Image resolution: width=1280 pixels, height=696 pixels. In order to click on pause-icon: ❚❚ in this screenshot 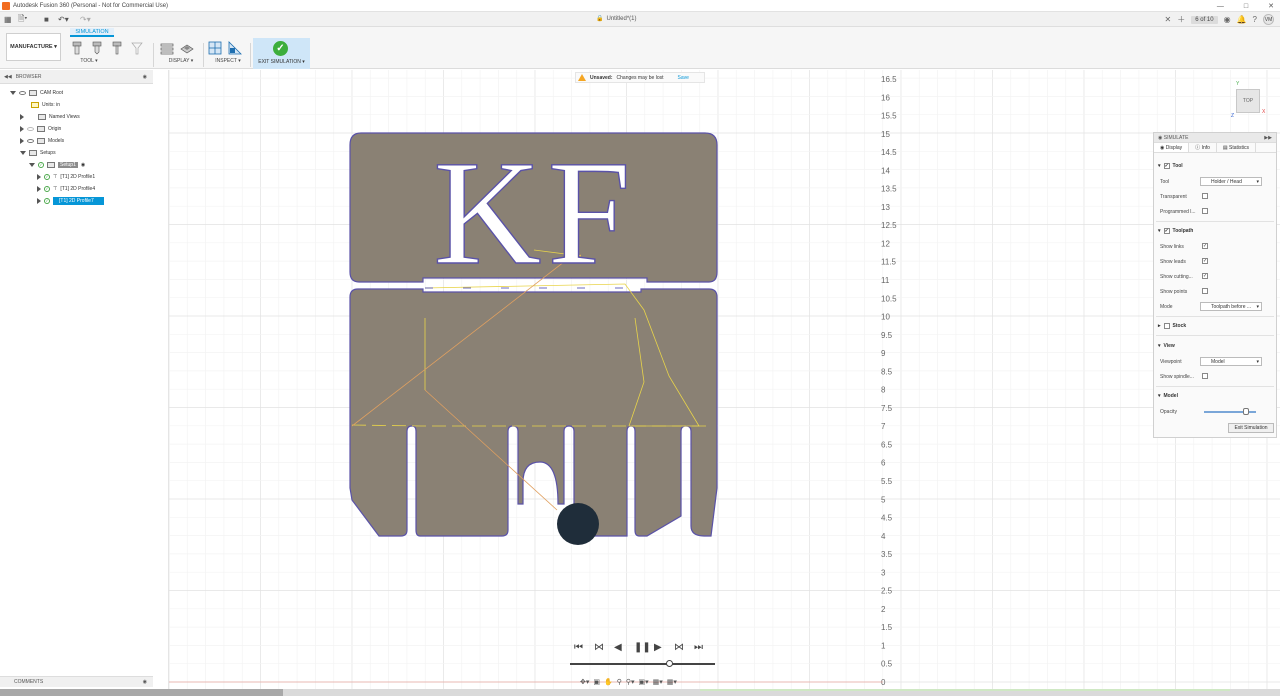, I will do `click(642, 647)`.